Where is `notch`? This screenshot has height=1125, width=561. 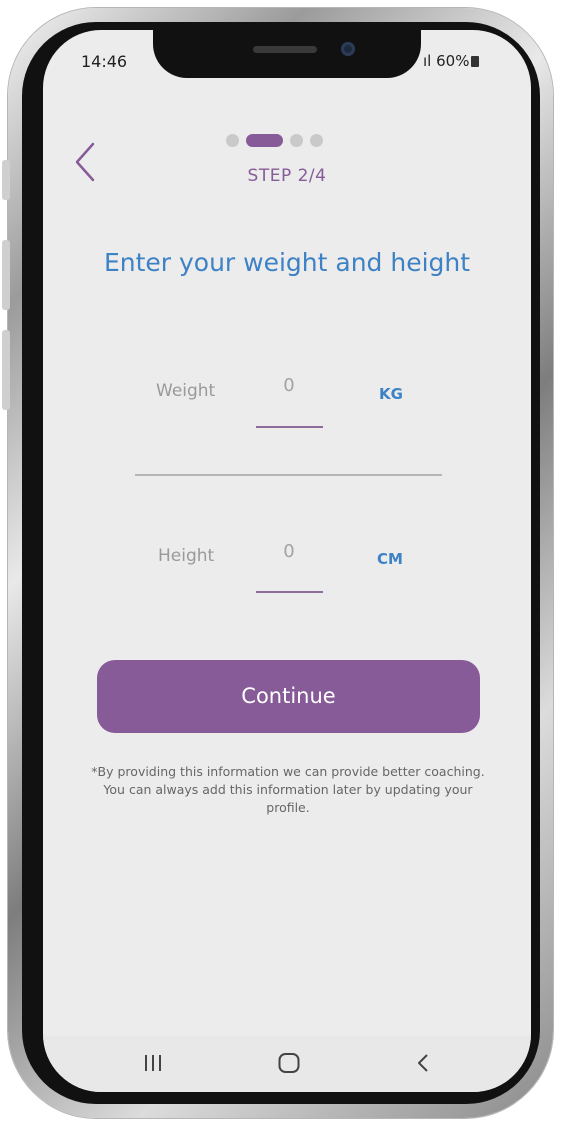
notch is located at coordinates (287, 54).